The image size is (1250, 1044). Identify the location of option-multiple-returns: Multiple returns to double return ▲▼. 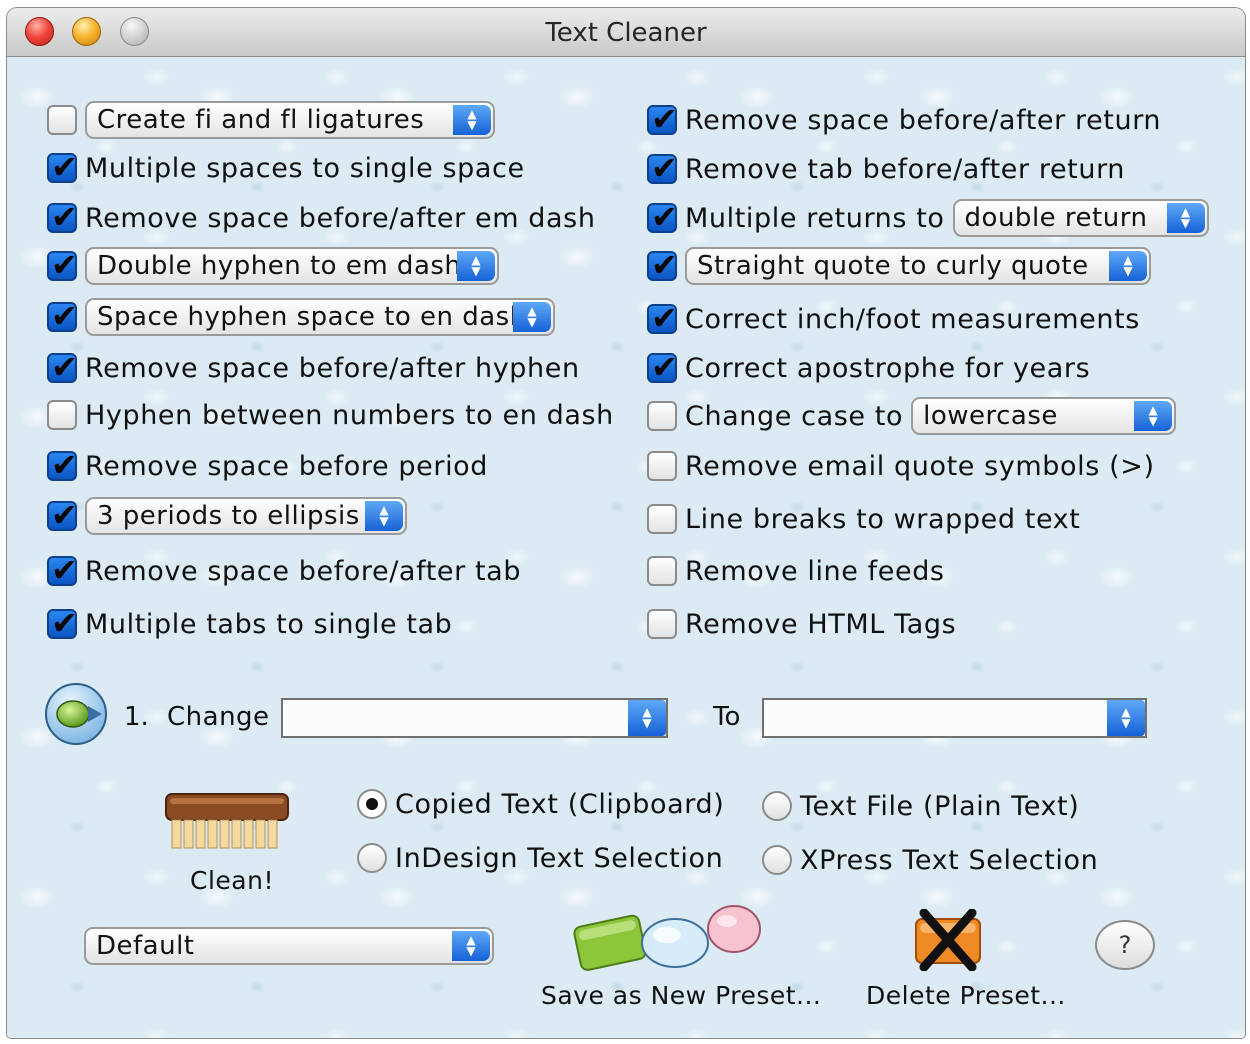
(928, 218).